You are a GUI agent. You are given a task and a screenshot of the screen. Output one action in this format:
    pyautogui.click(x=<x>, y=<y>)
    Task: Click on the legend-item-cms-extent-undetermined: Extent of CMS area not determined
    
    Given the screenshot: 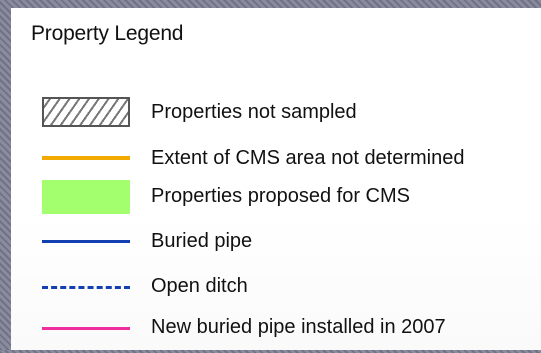 What is the action you would take?
    pyautogui.click(x=276, y=160)
    